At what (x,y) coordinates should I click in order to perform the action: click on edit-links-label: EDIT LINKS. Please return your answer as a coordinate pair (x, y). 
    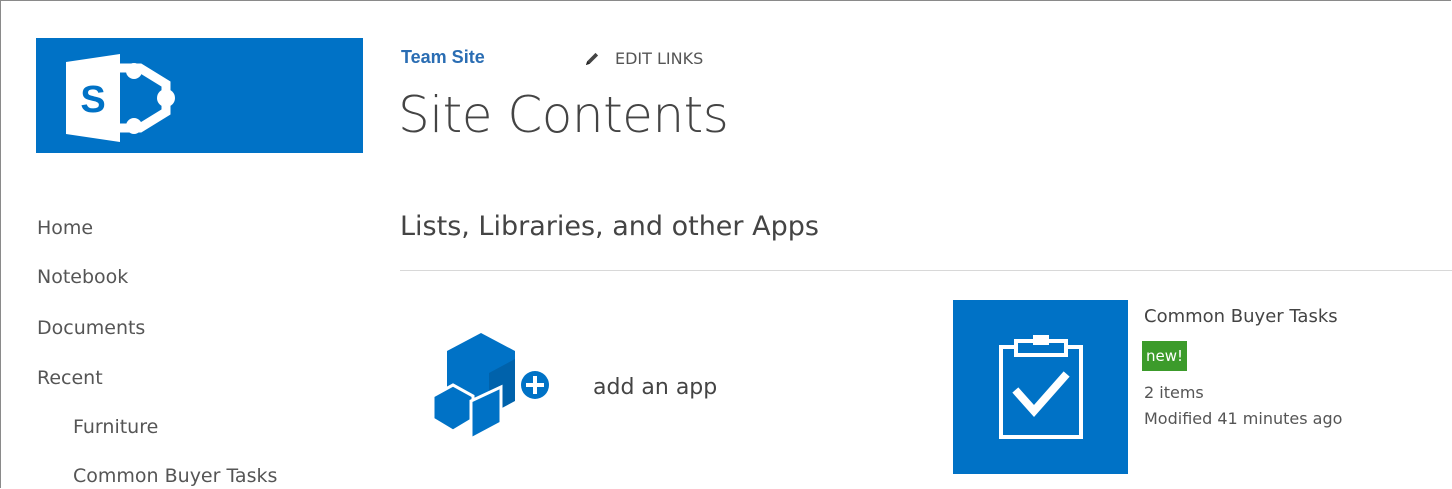
    Looking at the image, I should click on (659, 58).